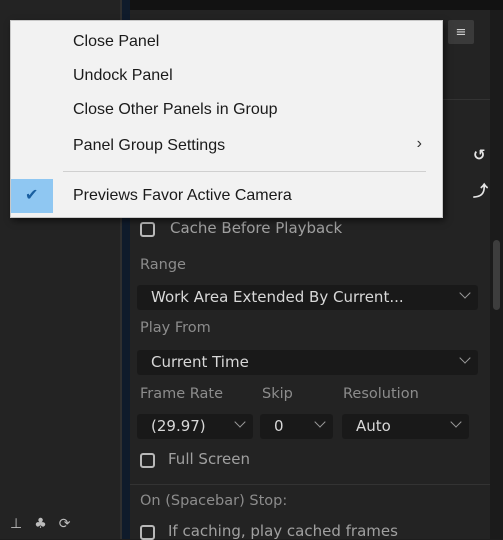 Image resolution: width=503 pixels, height=540 pixels. I want to click on menu-item-previews-favor-active-camera: Previews Favor Active Camera, so click(226, 196).